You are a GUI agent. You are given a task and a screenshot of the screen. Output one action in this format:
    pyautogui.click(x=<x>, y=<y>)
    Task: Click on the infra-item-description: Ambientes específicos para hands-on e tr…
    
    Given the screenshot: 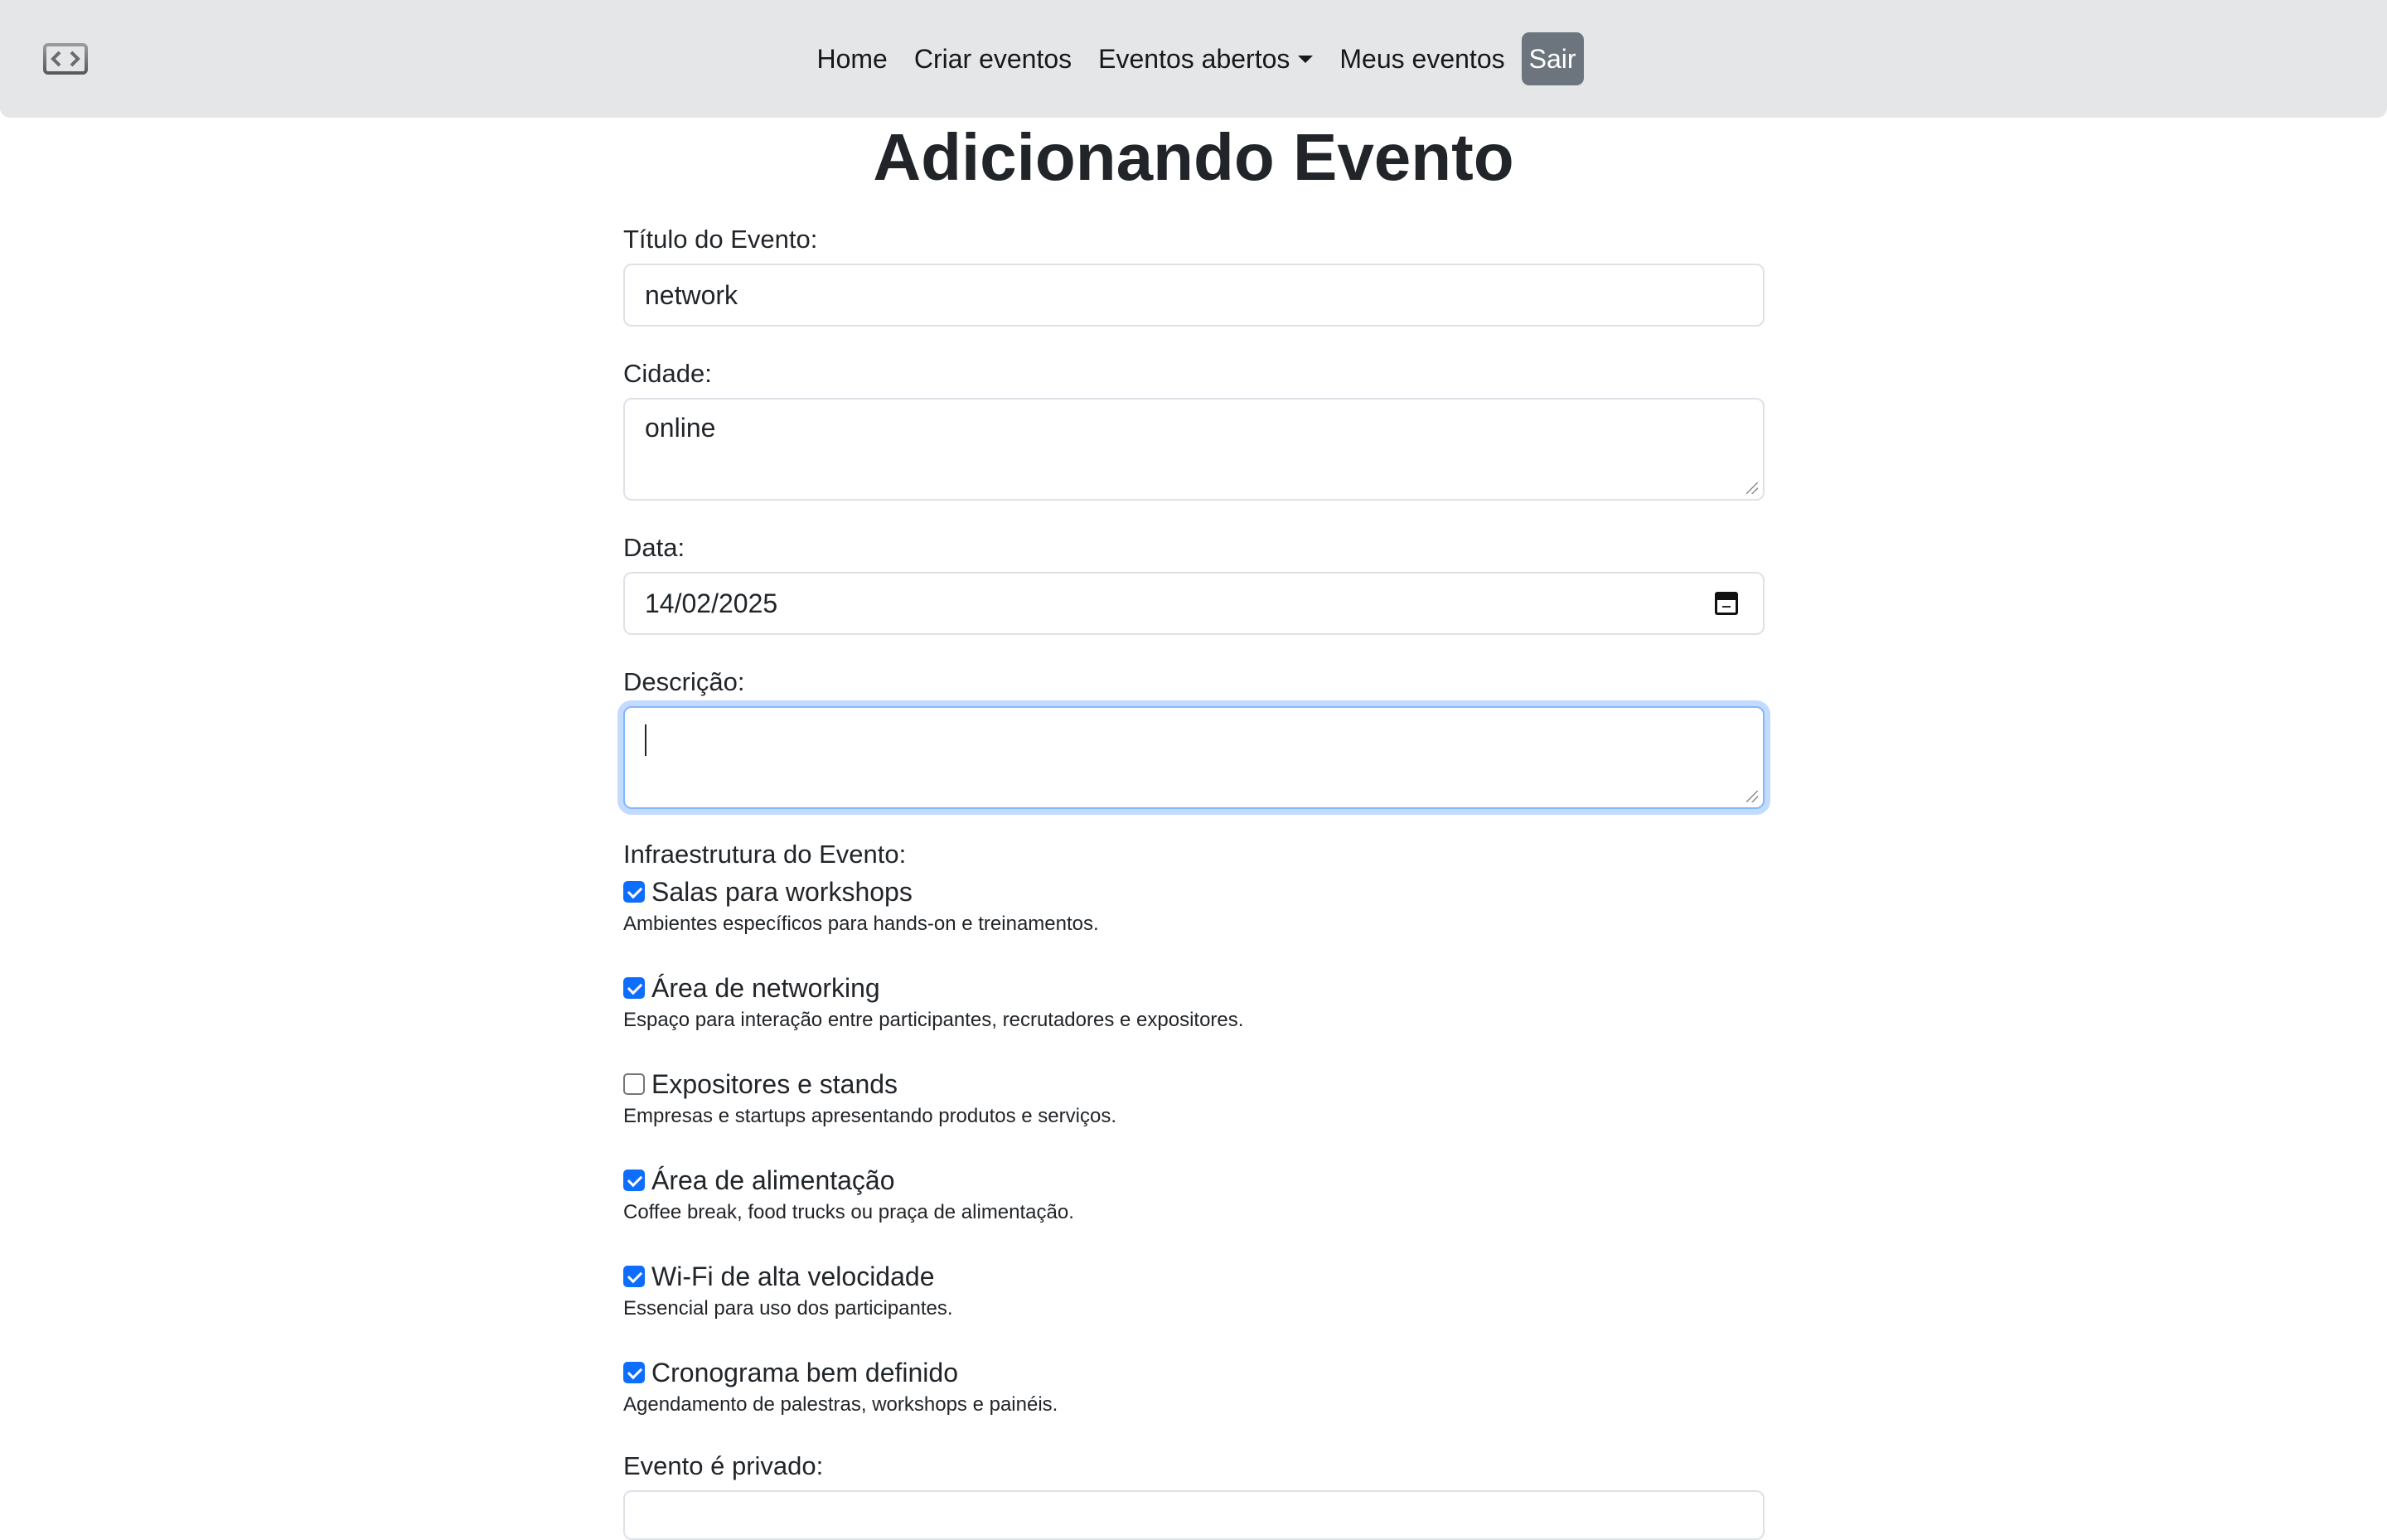 What is the action you would take?
    pyautogui.click(x=861, y=924)
    